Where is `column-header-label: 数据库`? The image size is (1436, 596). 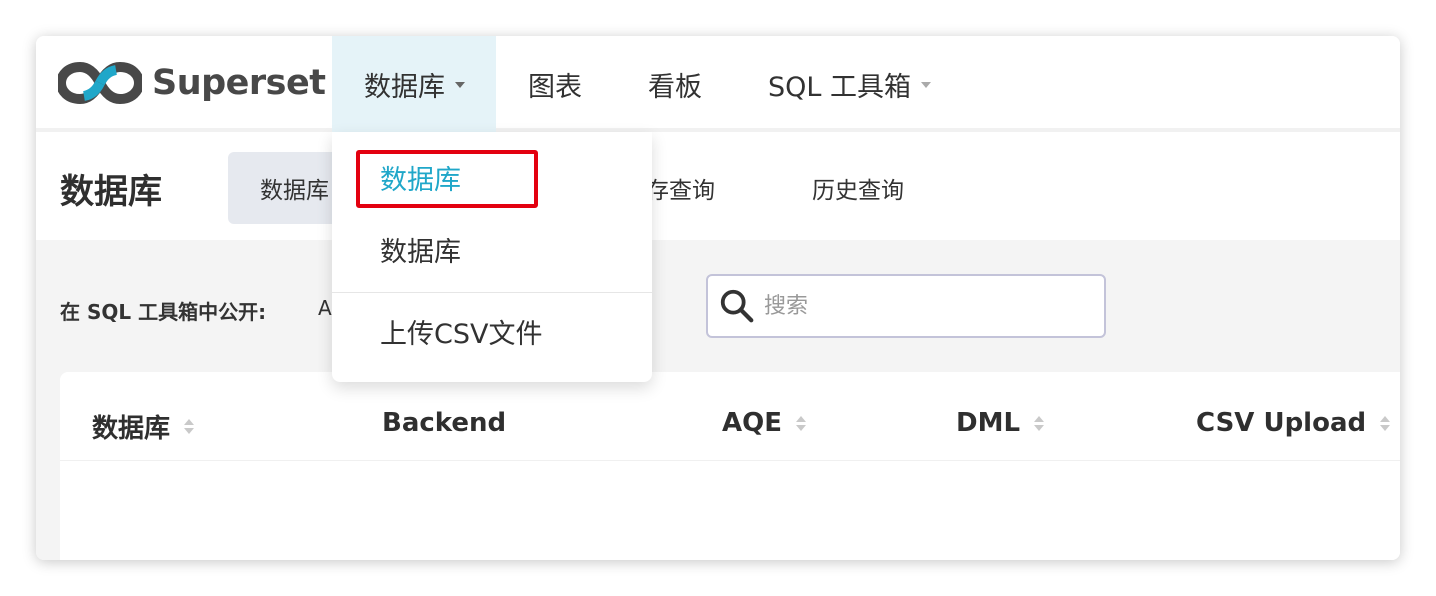
column-header-label: 数据库 is located at coordinates (131, 429).